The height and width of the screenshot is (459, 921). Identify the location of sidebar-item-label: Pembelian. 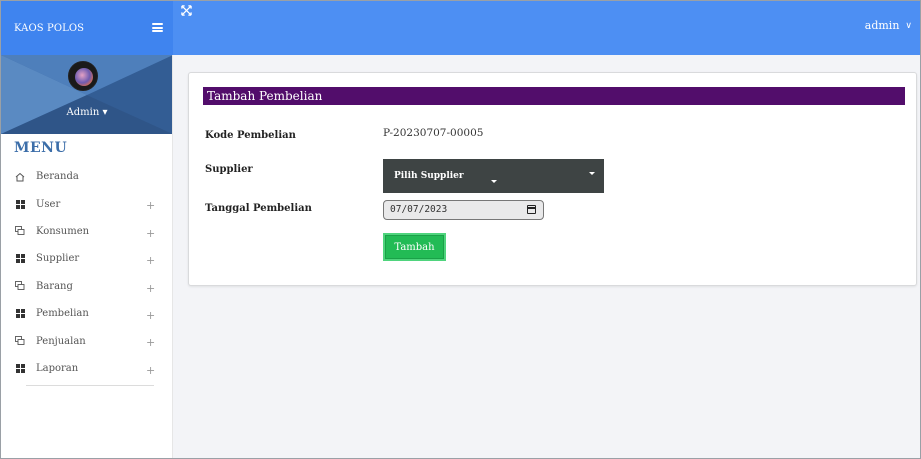
(62, 314).